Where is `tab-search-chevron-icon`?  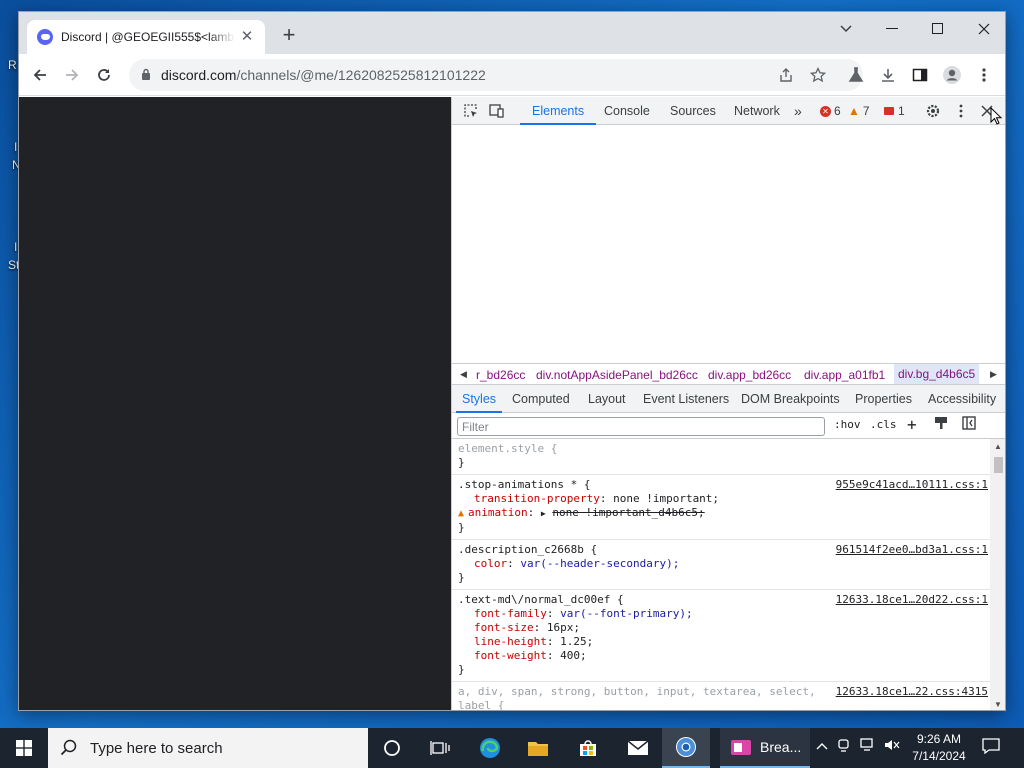
tab-search-chevron-icon is located at coordinates (846, 29).